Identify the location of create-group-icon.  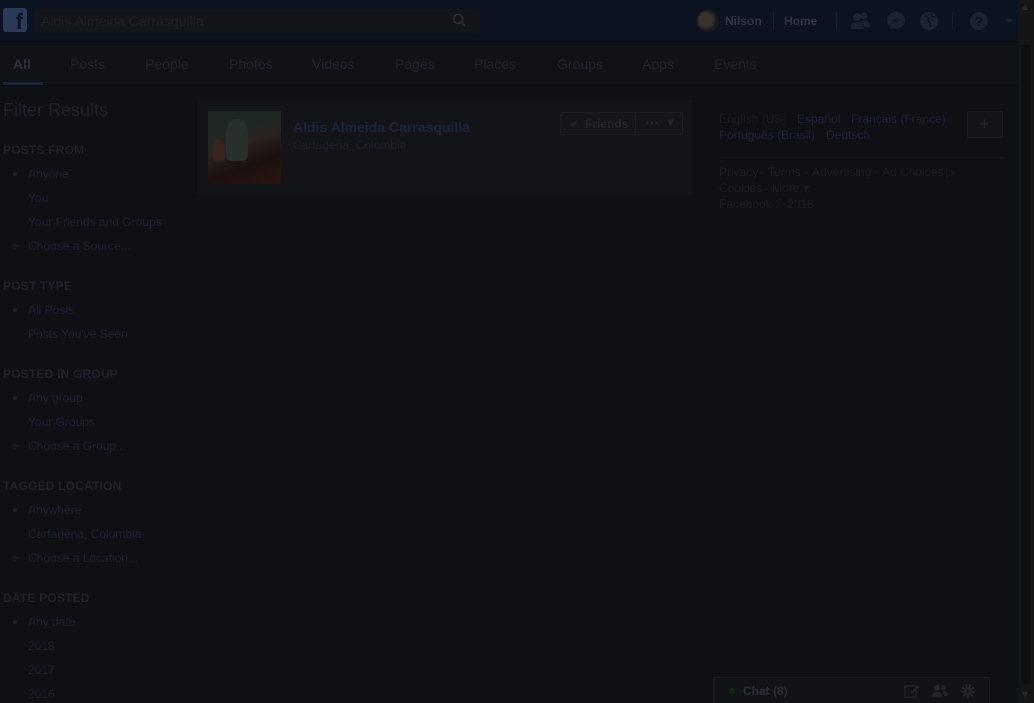
(940, 691).